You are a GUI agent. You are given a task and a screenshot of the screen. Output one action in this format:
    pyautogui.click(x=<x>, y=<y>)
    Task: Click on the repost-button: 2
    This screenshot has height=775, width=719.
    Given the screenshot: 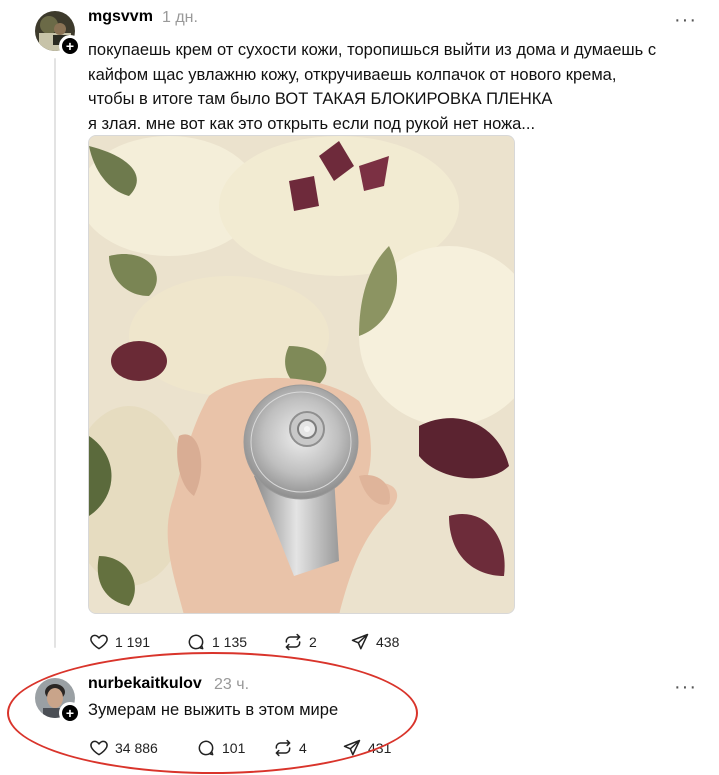 What is the action you would take?
    pyautogui.click(x=316, y=642)
    